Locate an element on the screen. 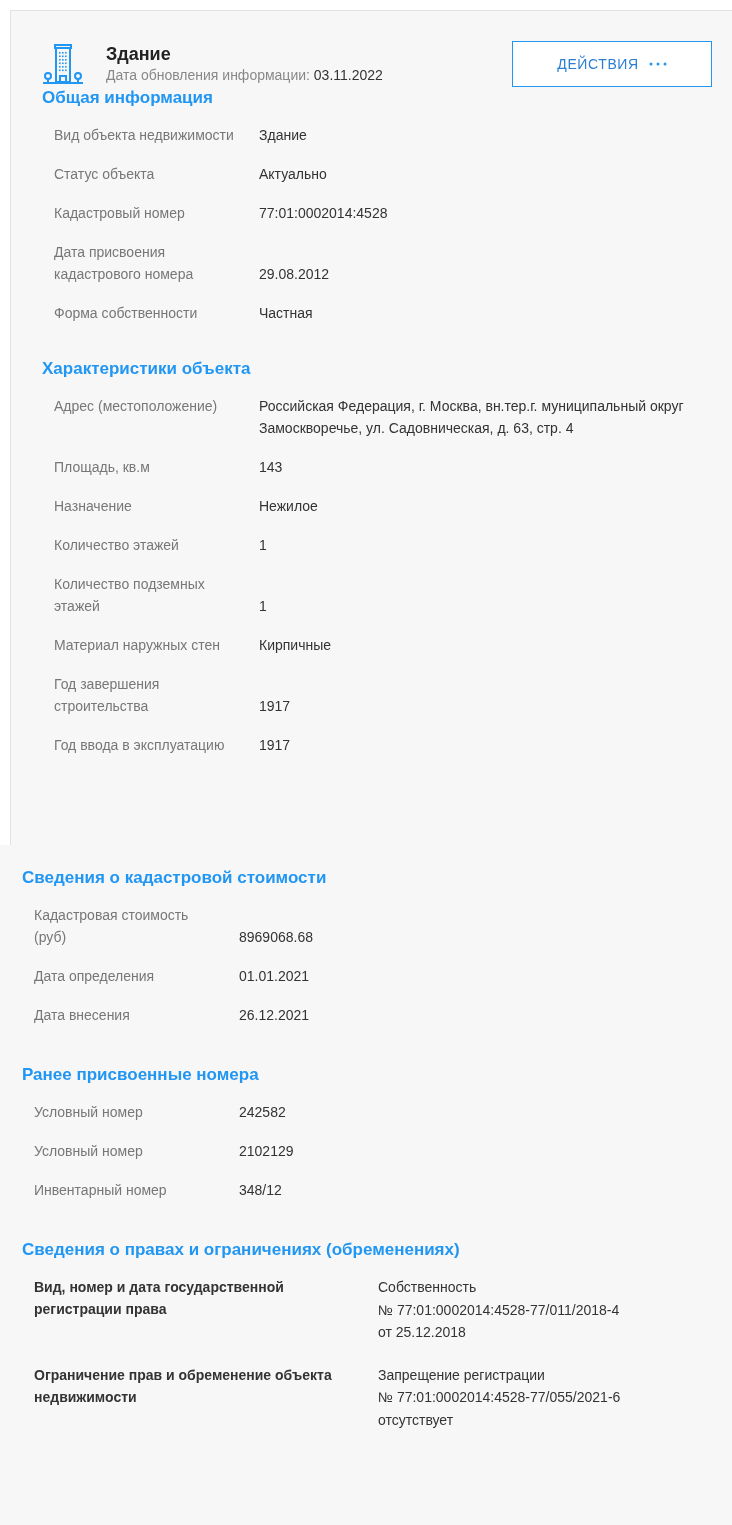 The image size is (732, 1525). field-label: Дата внесения is located at coordinates (82, 1015).